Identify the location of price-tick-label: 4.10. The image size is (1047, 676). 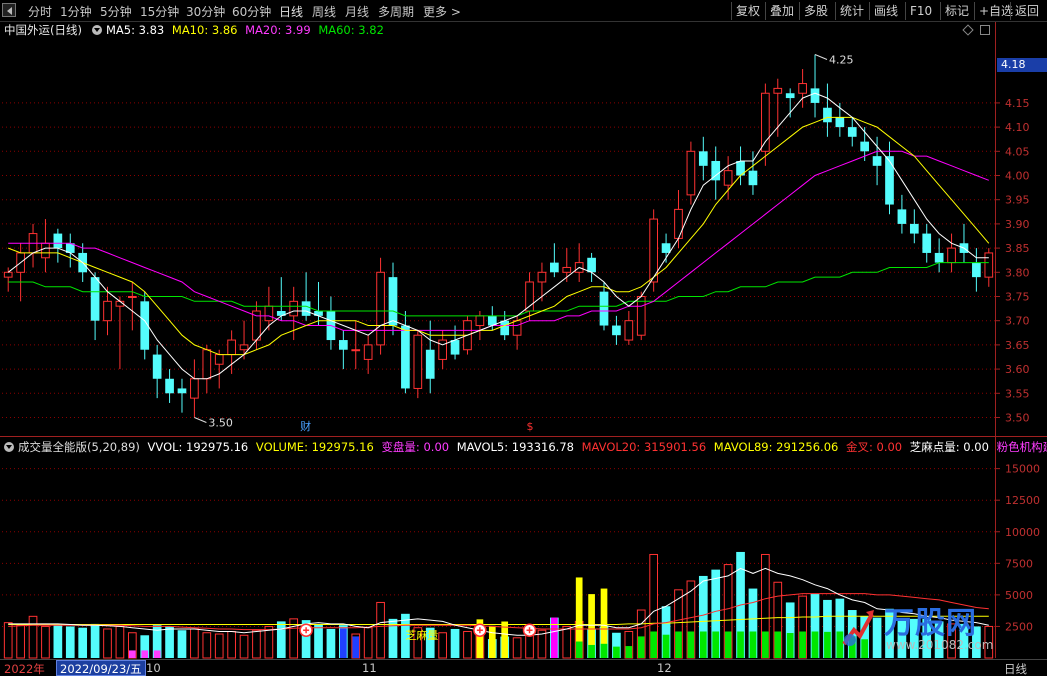
(1017, 127).